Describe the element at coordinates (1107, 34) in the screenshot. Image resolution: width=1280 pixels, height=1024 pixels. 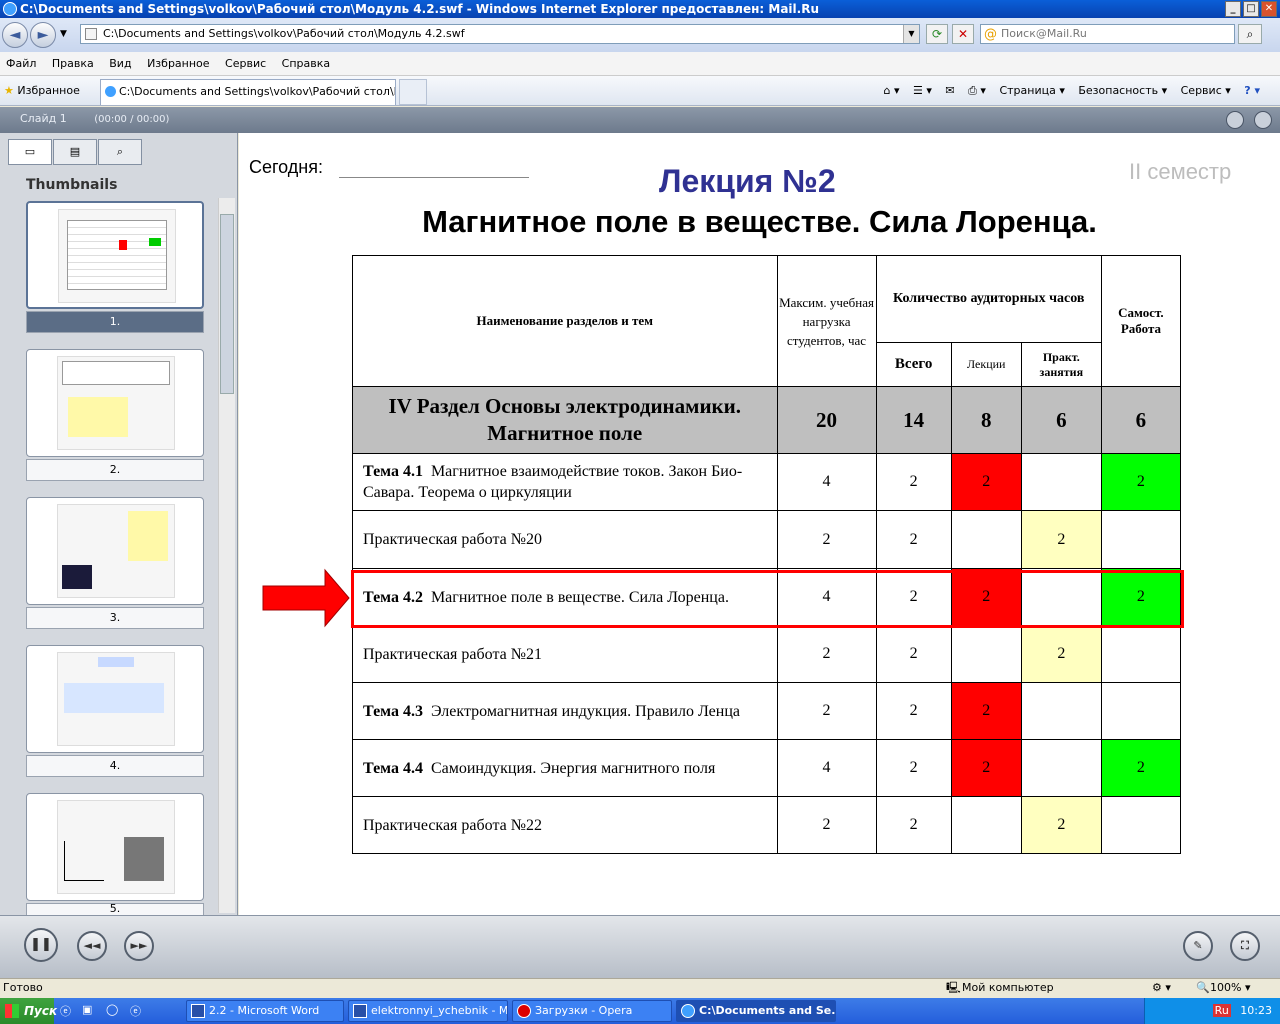
I see `search-input: @ Поиск@Mail.Ru` at that location.